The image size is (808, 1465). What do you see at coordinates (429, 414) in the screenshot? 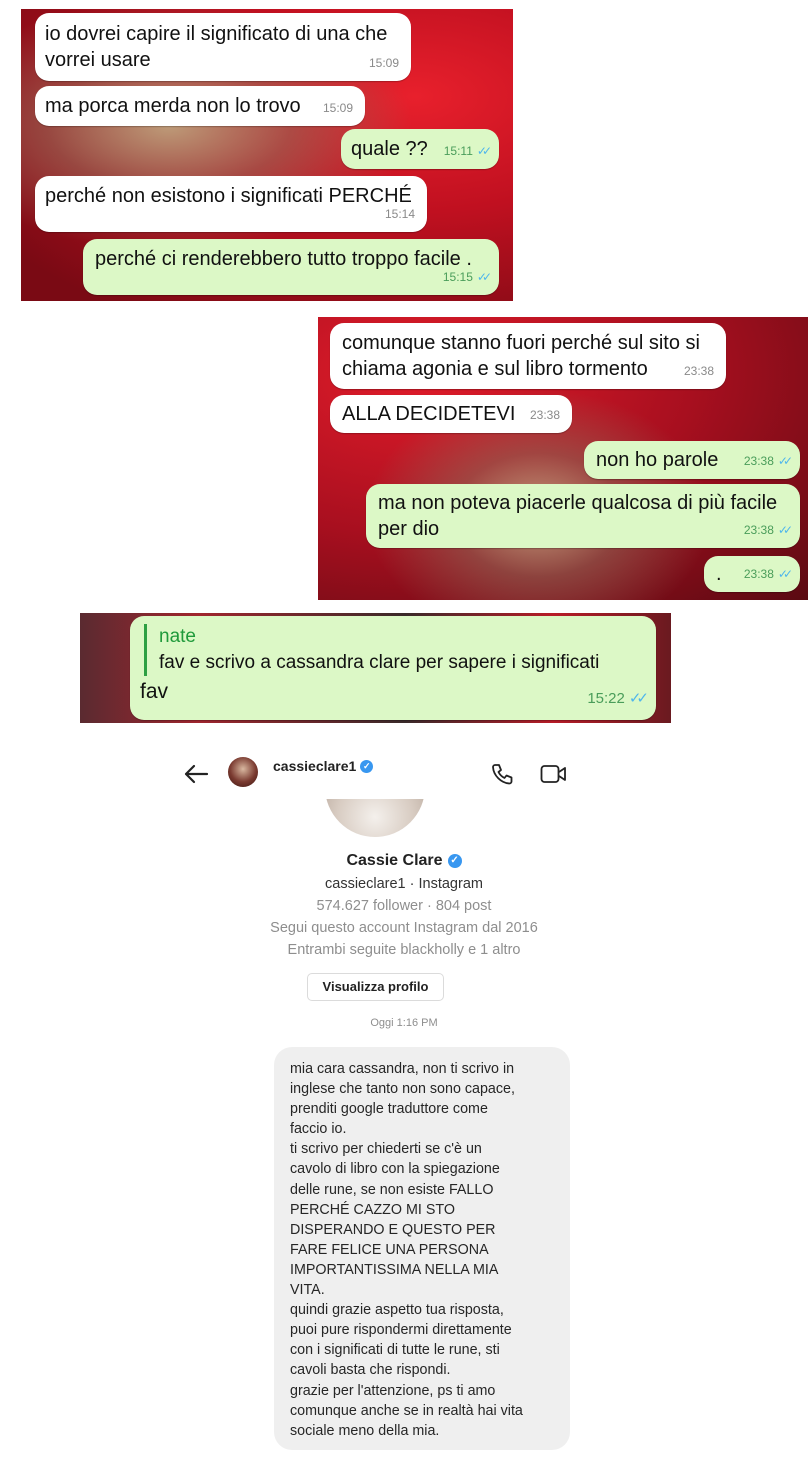
I see `message-text: ALLA DECIDETEVI` at bounding box center [429, 414].